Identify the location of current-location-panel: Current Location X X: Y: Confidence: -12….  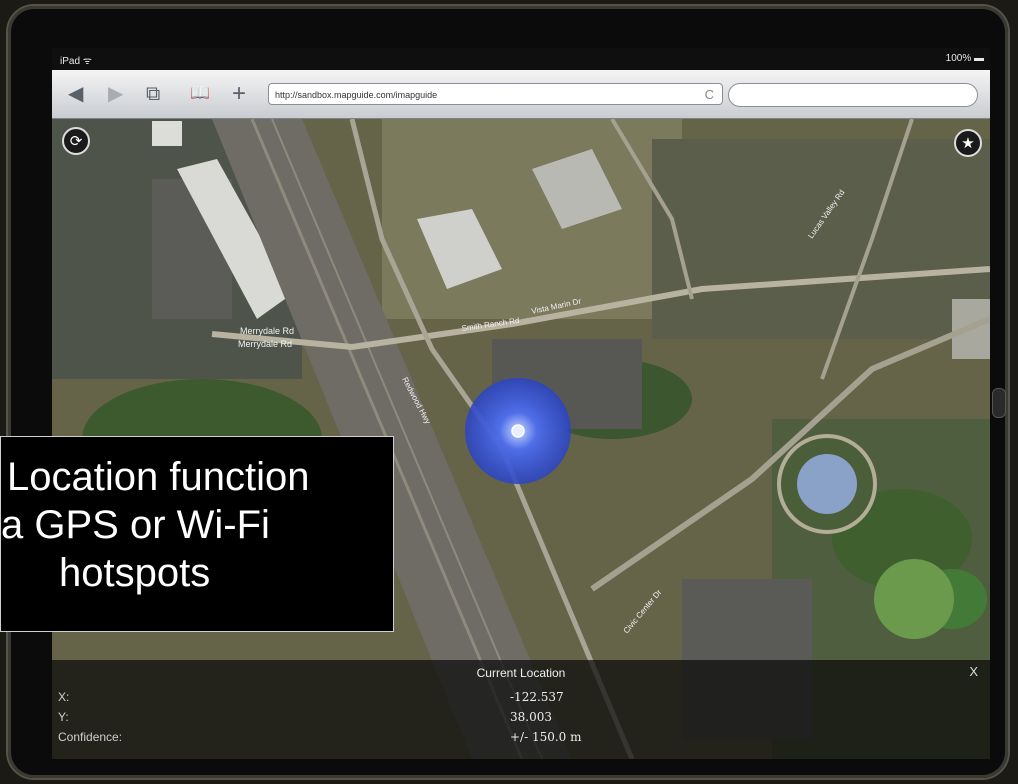
(521, 709).